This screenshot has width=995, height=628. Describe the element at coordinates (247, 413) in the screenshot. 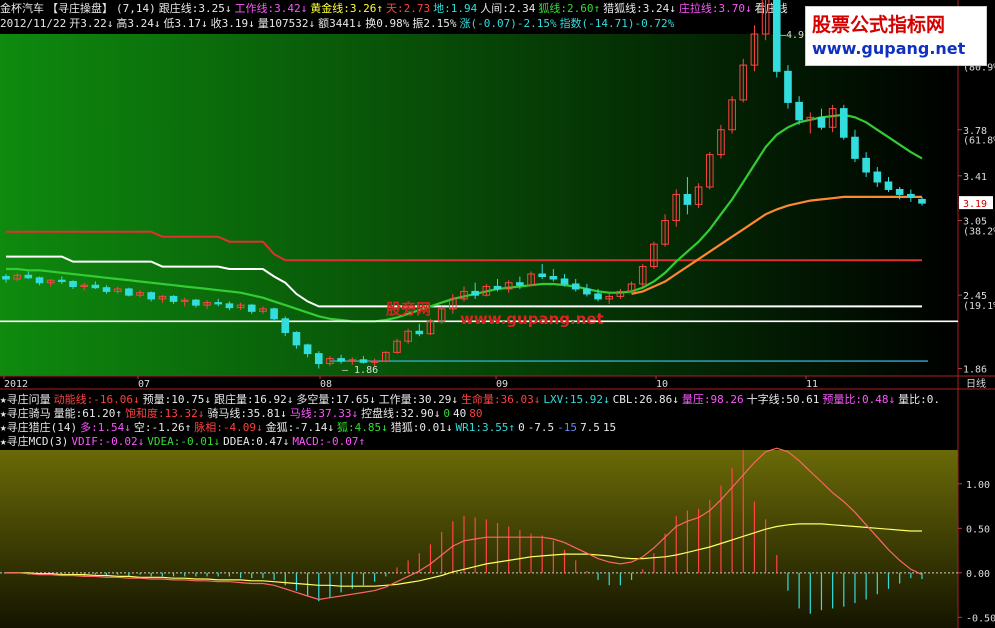

I see `indicator-1-item-3: 骑马线:35.81↓` at that location.